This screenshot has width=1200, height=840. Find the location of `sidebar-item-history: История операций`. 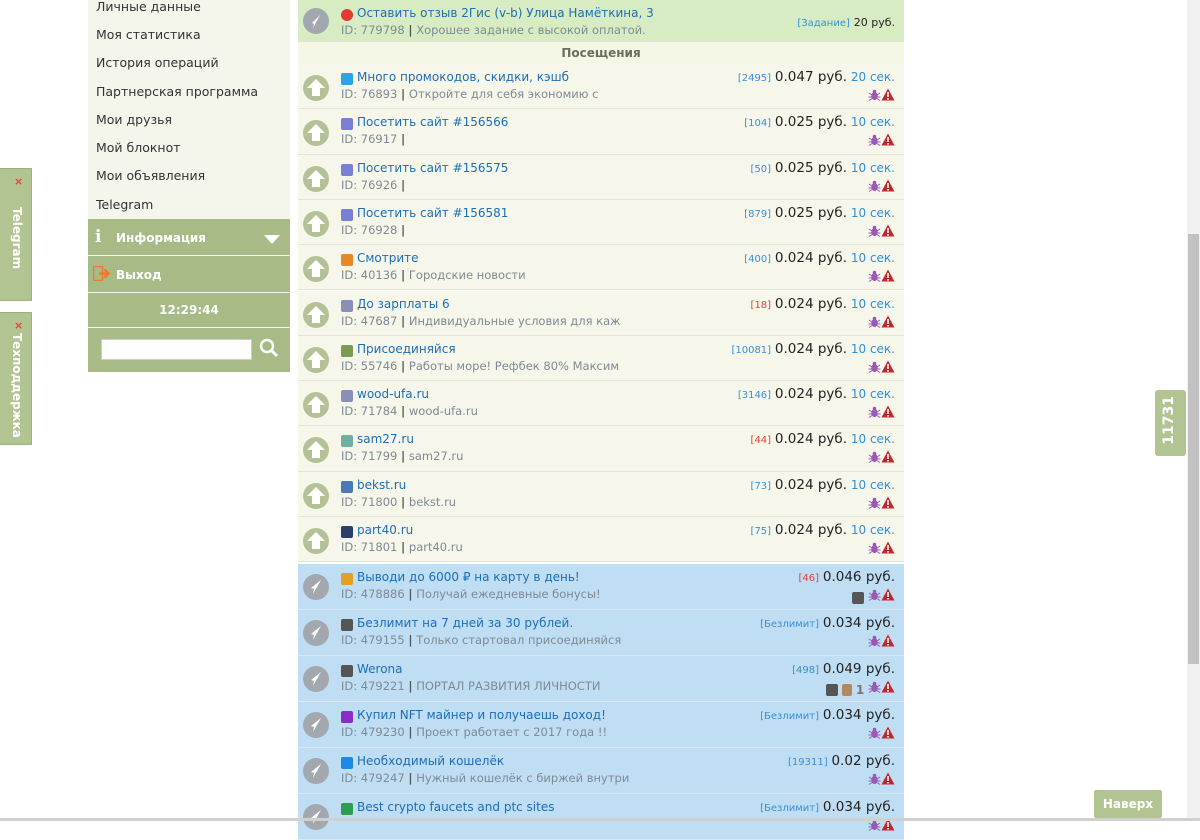

sidebar-item-history: История операций is located at coordinates (189, 63).